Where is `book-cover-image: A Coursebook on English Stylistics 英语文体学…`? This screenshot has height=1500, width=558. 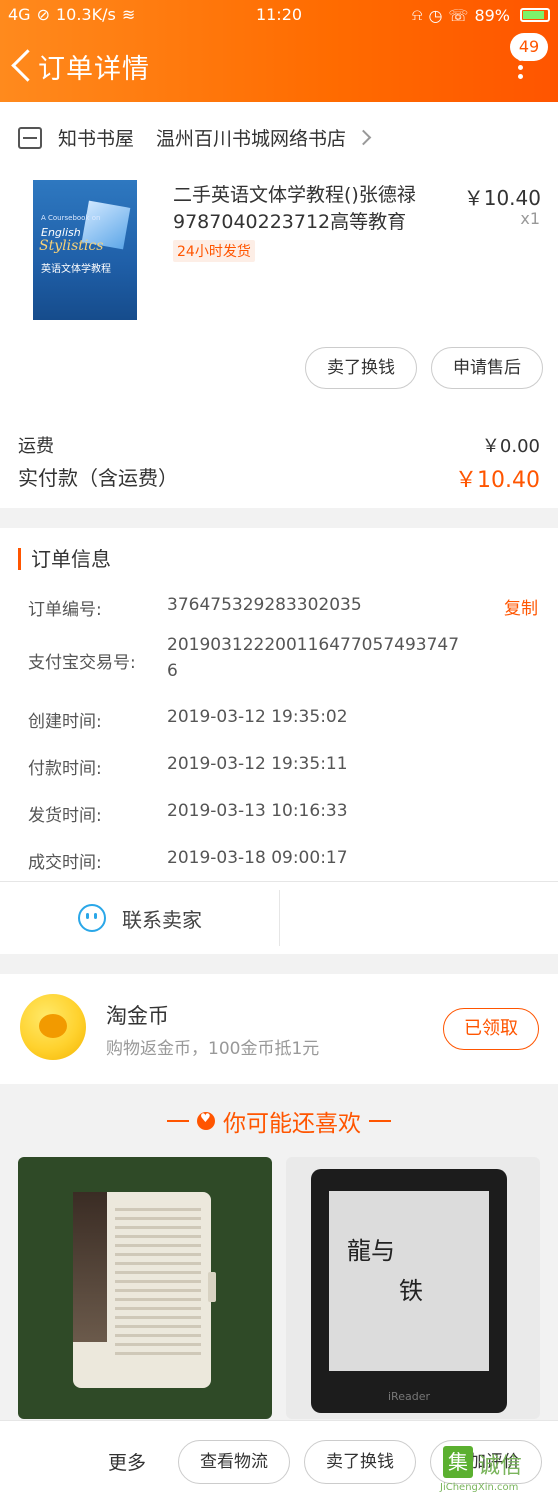 book-cover-image: A Coursebook on English Stylistics 英语文体学… is located at coordinates (85, 250).